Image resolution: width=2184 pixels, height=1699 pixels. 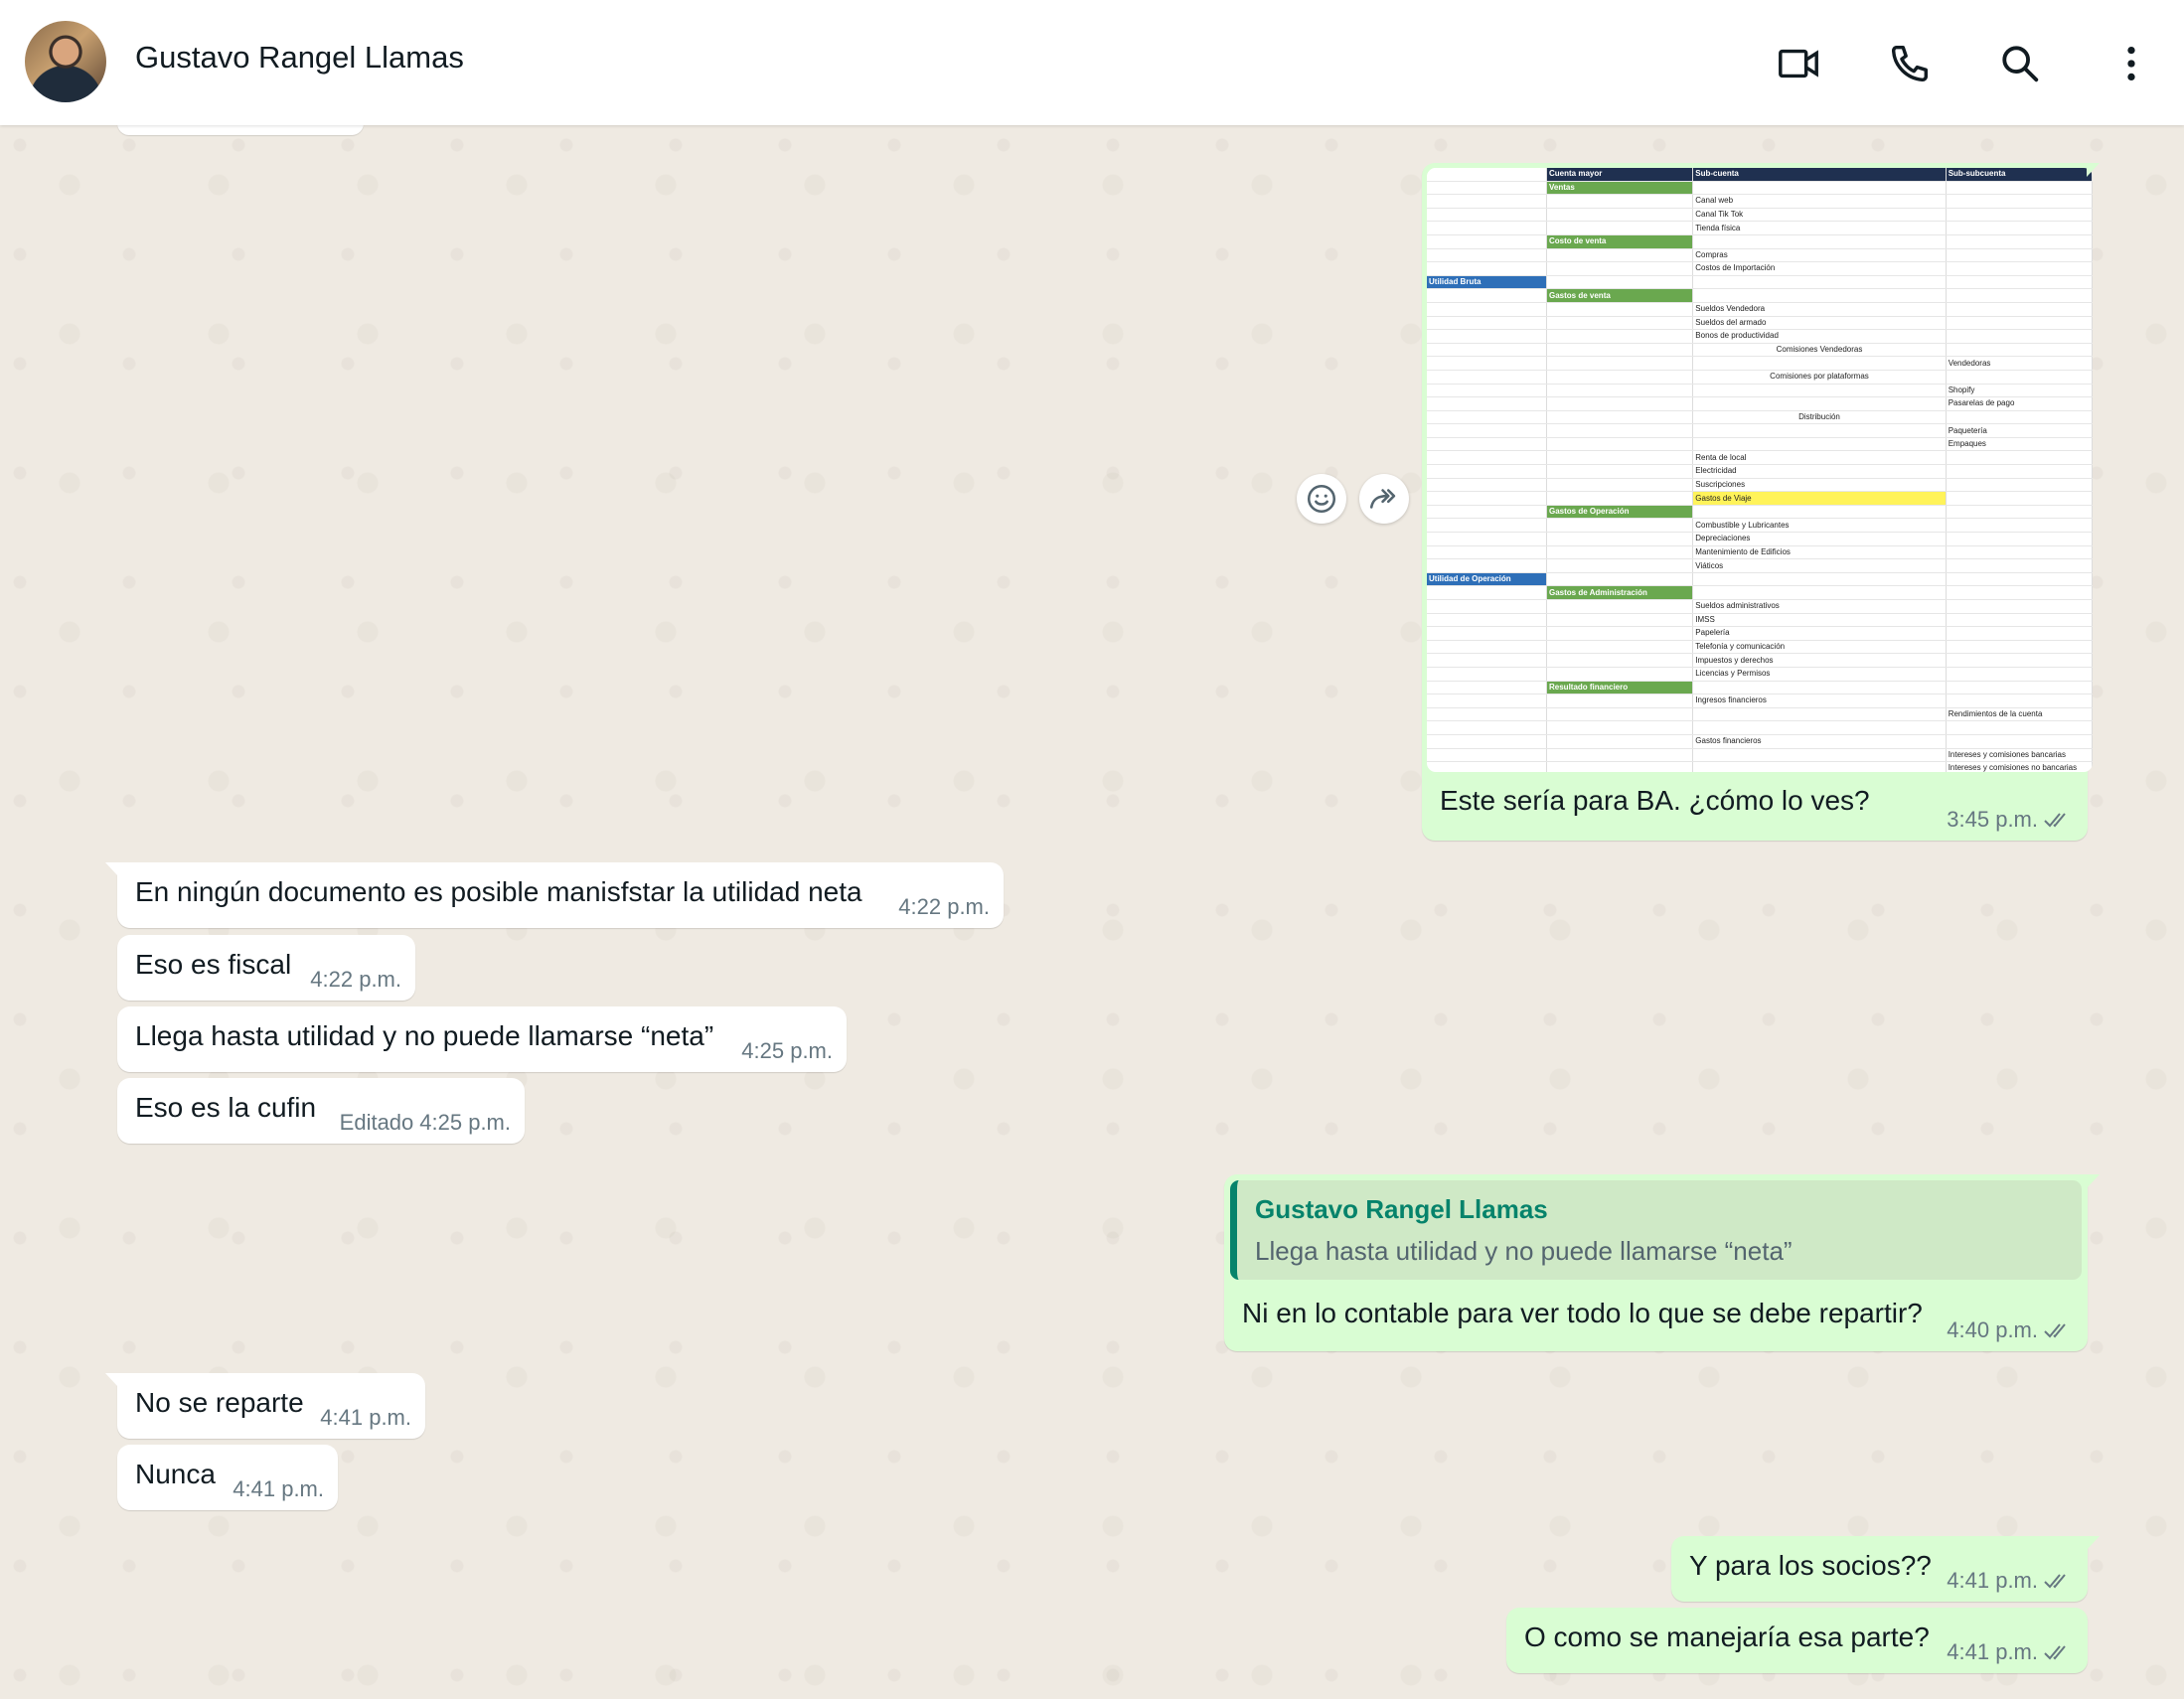 What do you see at coordinates (376, 1122) in the screenshot?
I see `edited-label: Editado` at bounding box center [376, 1122].